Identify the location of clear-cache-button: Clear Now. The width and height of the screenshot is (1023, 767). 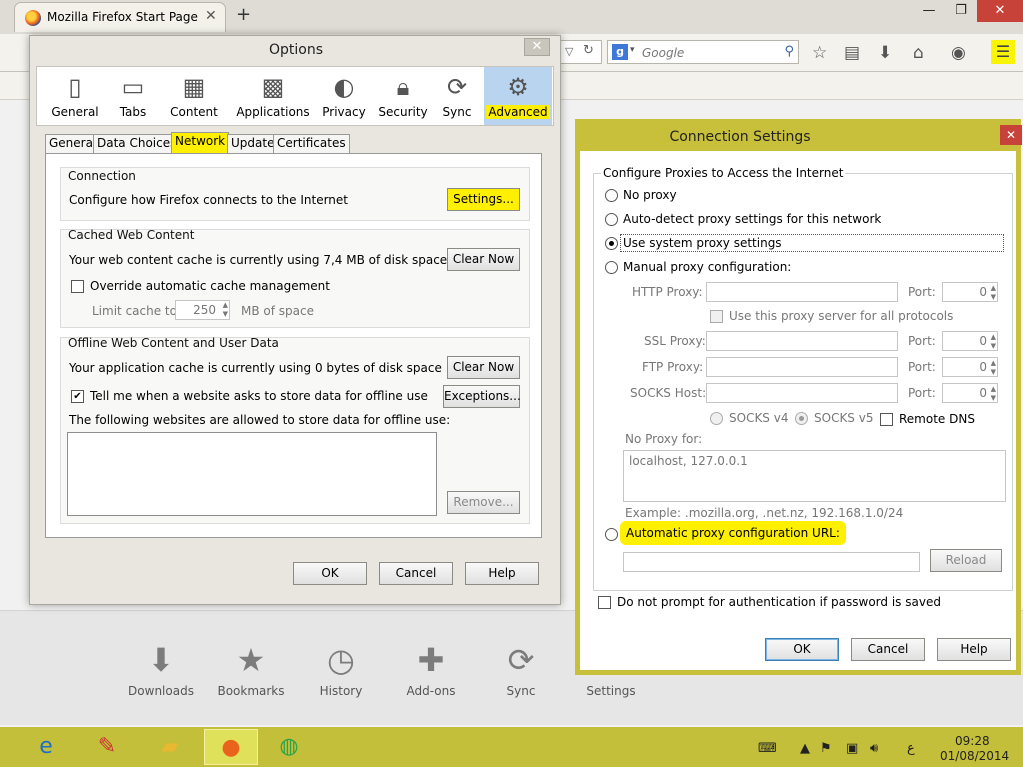
(483, 259).